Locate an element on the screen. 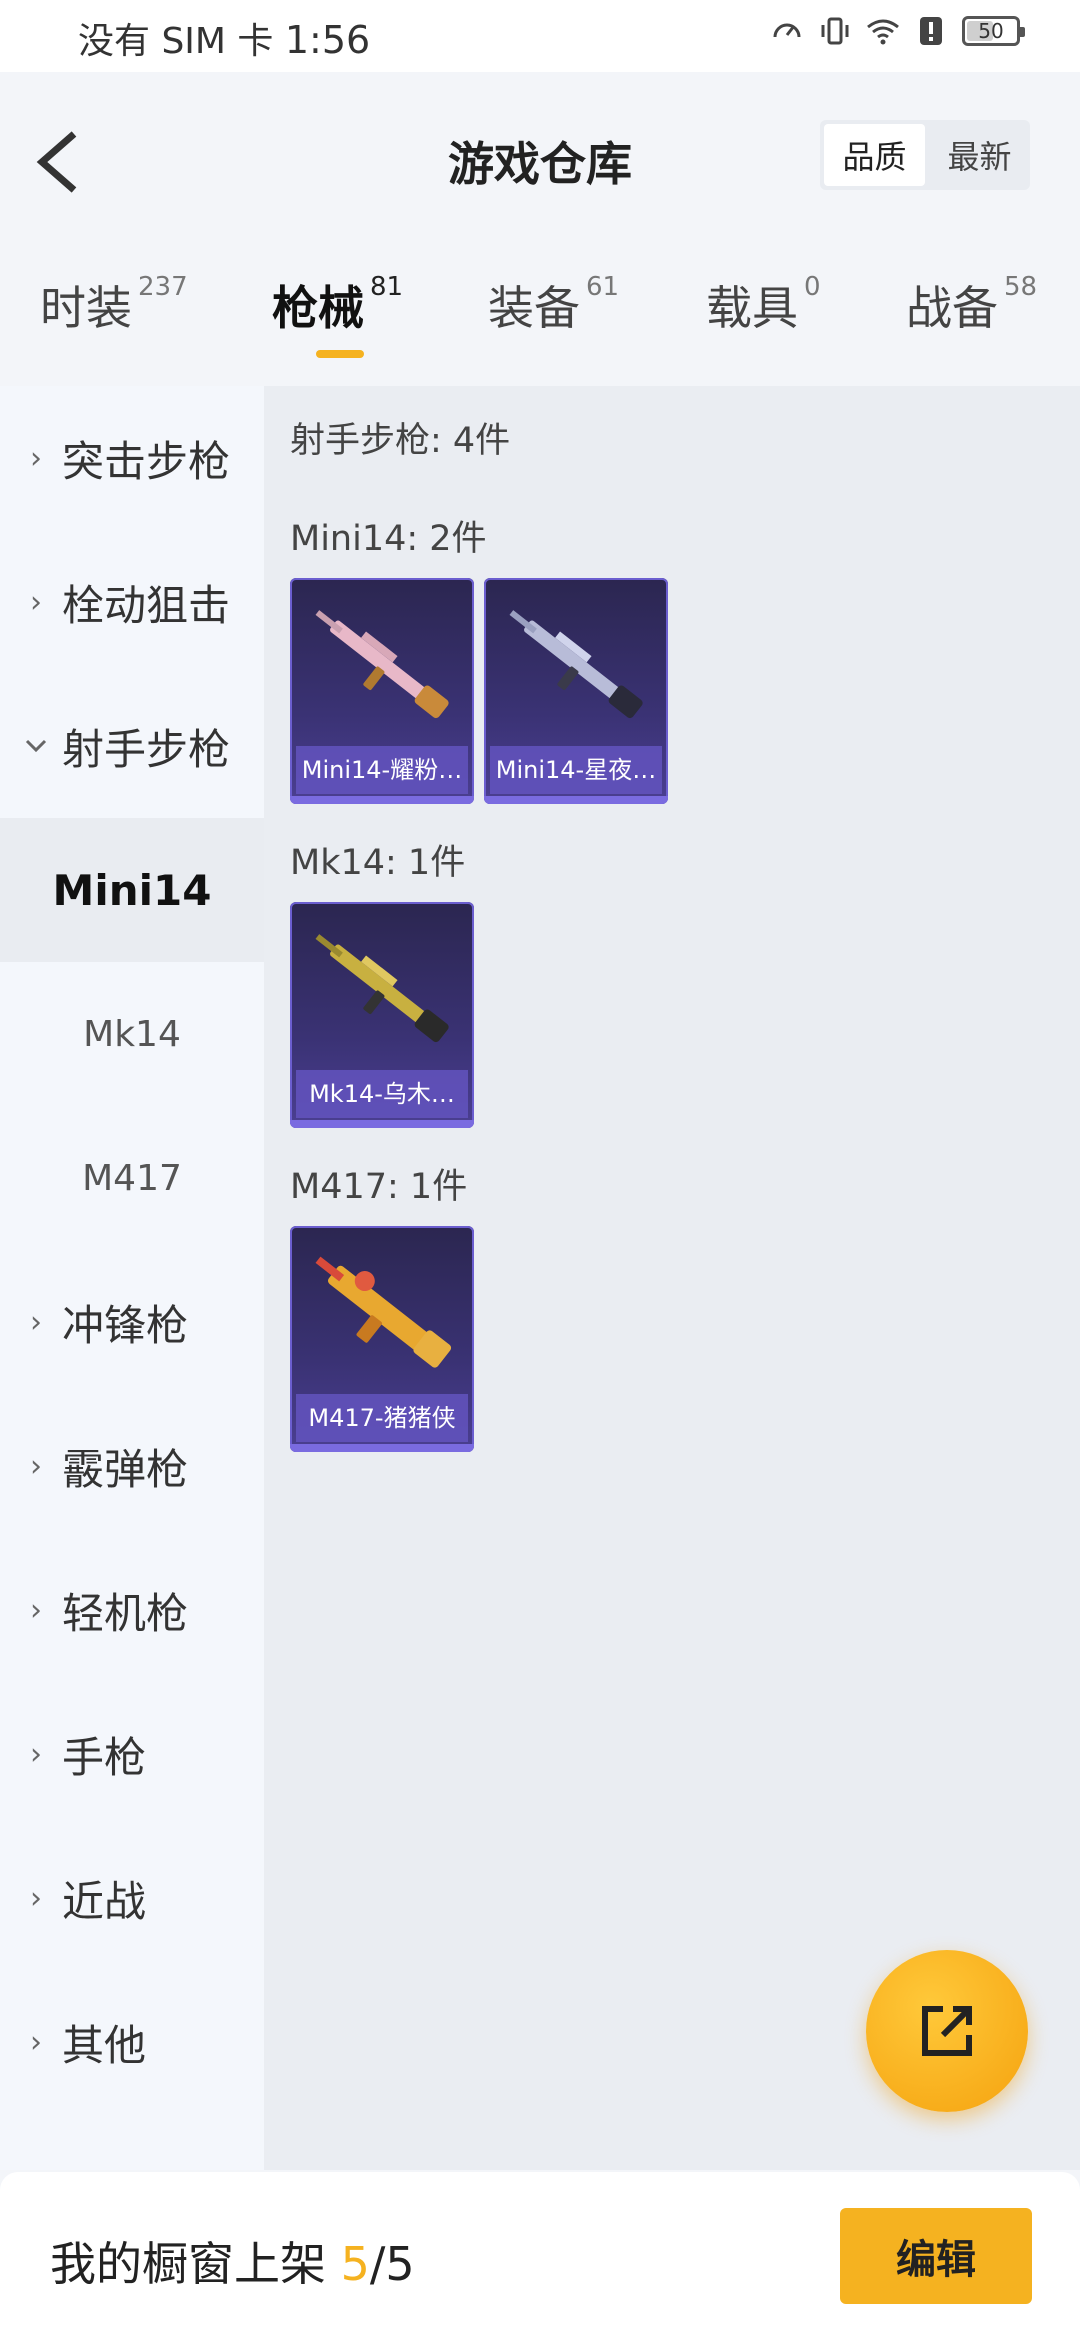  tab-equipment: 装备 61 is located at coordinates (553, 305).